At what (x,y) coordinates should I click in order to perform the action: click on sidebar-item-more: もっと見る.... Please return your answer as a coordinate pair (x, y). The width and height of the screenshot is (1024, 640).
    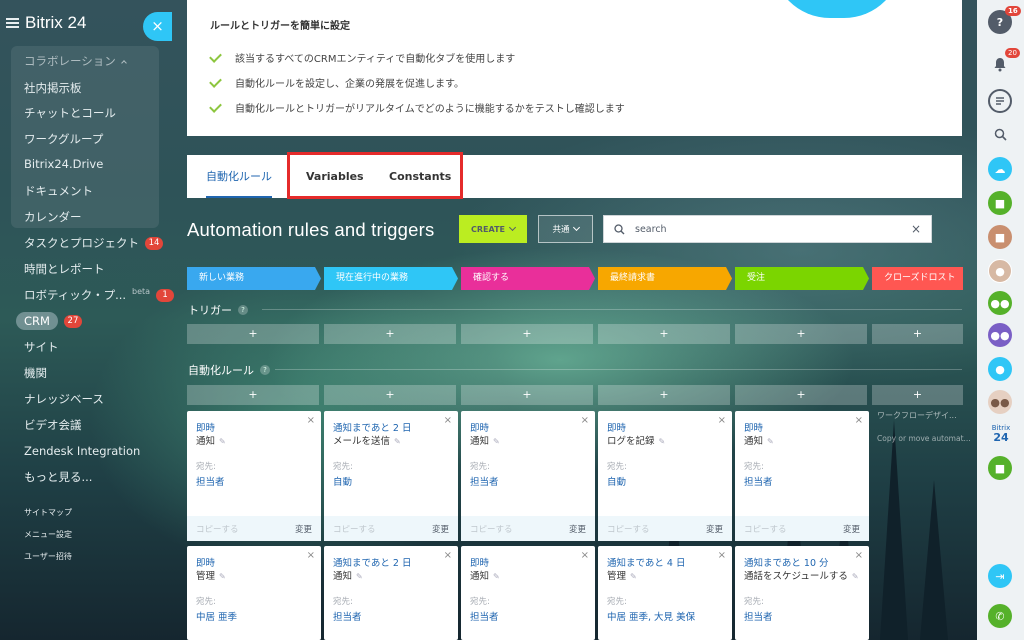
    Looking at the image, I should click on (58, 477).